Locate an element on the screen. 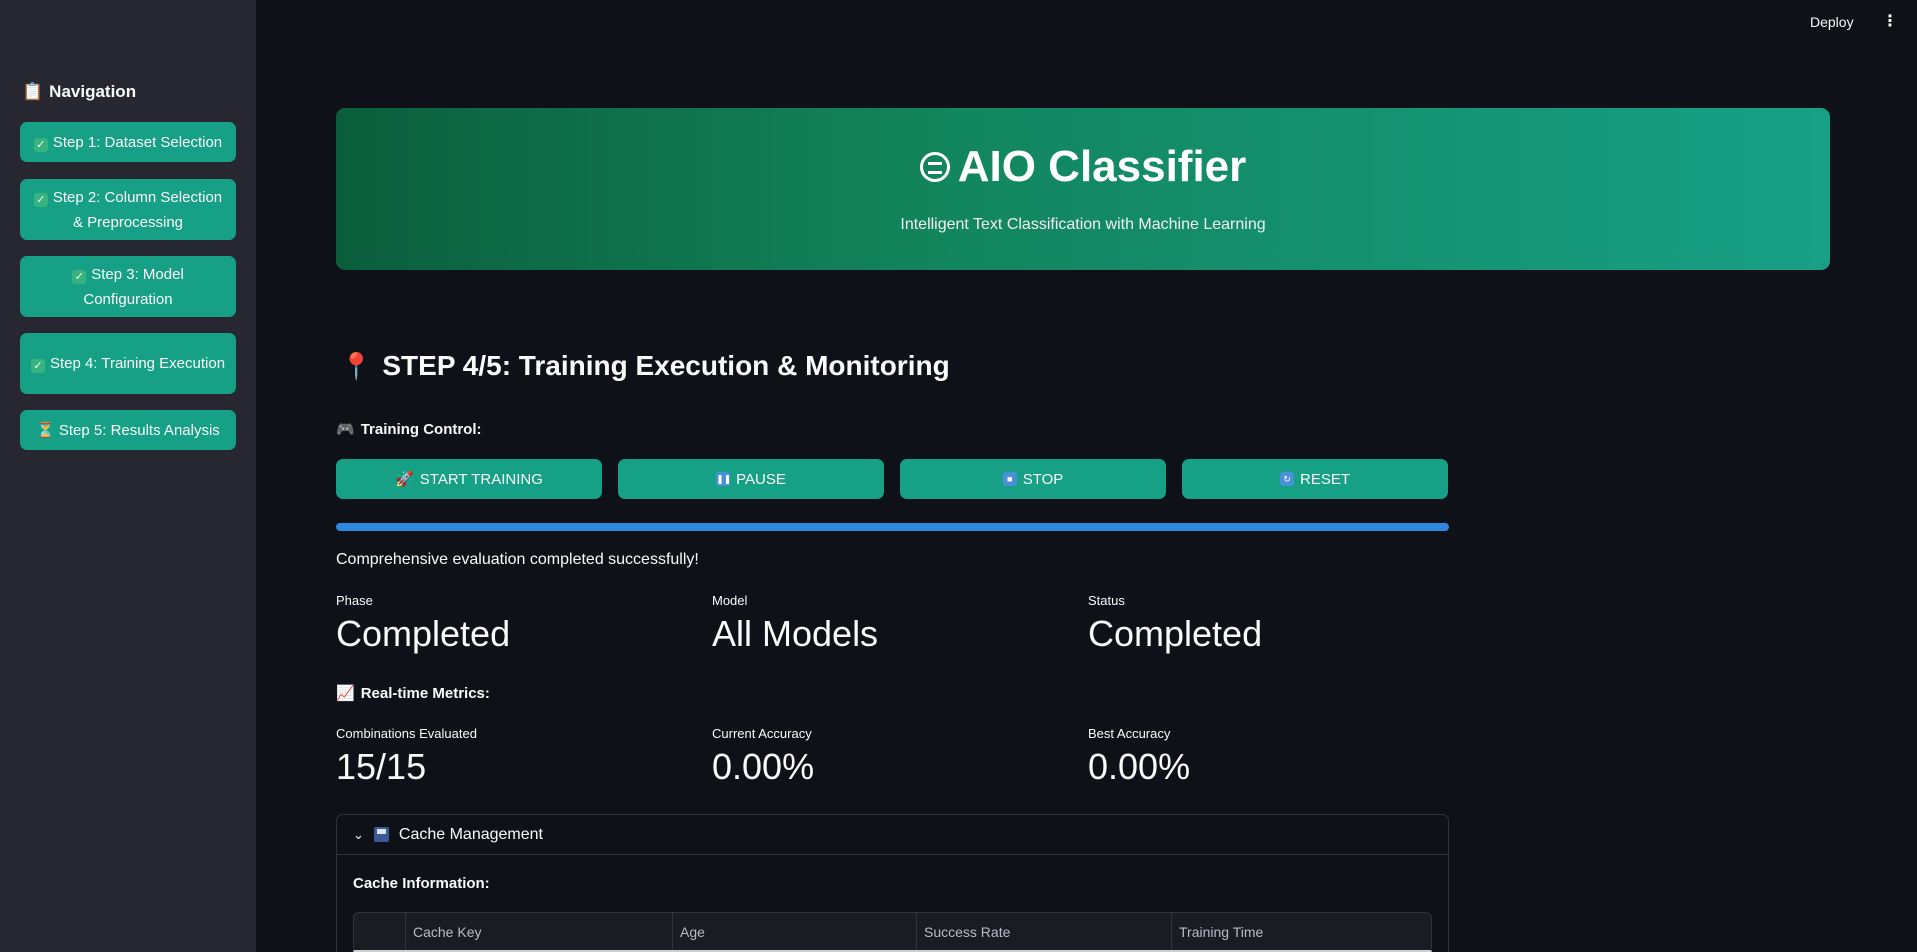 The width and height of the screenshot is (1917, 952). hourglass-icon: ⏳ is located at coordinates (45, 430).